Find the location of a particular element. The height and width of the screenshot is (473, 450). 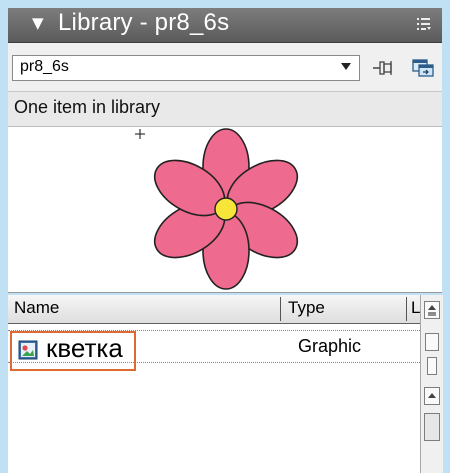

wide-state-button is located at coordinates (432, 342).